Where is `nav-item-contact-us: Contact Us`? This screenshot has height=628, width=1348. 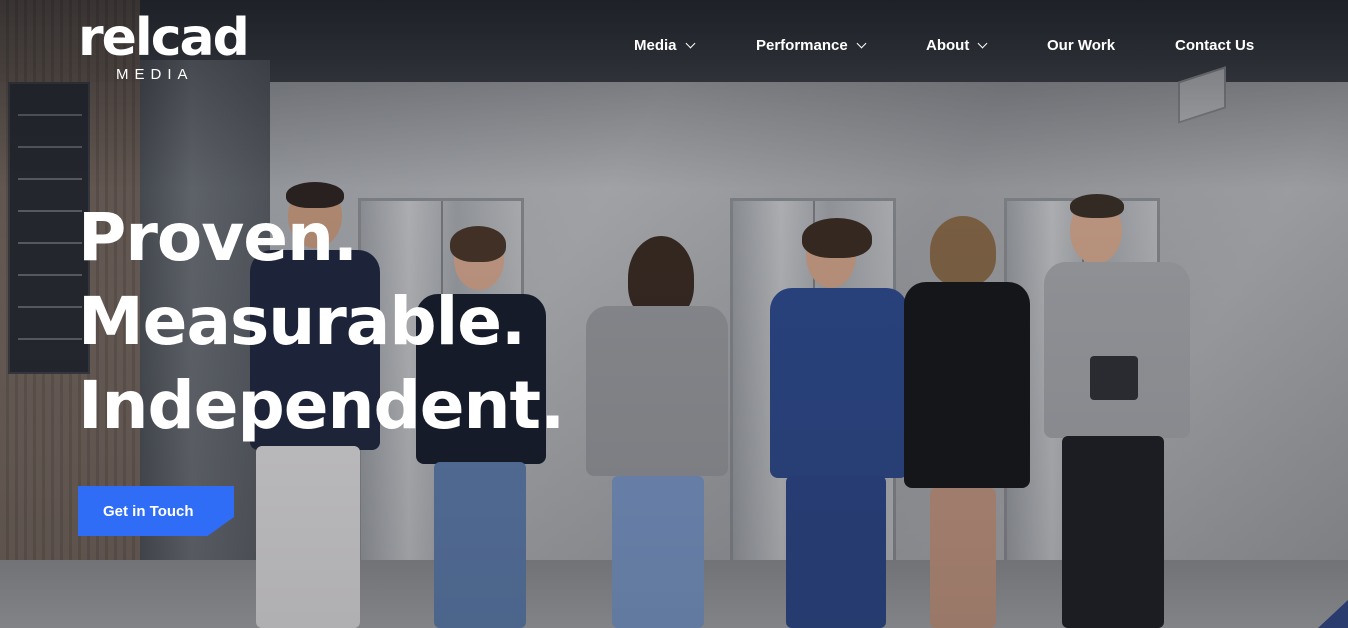 nav-item-contact-us: Contact Us is located at coordinates (1214, 45).